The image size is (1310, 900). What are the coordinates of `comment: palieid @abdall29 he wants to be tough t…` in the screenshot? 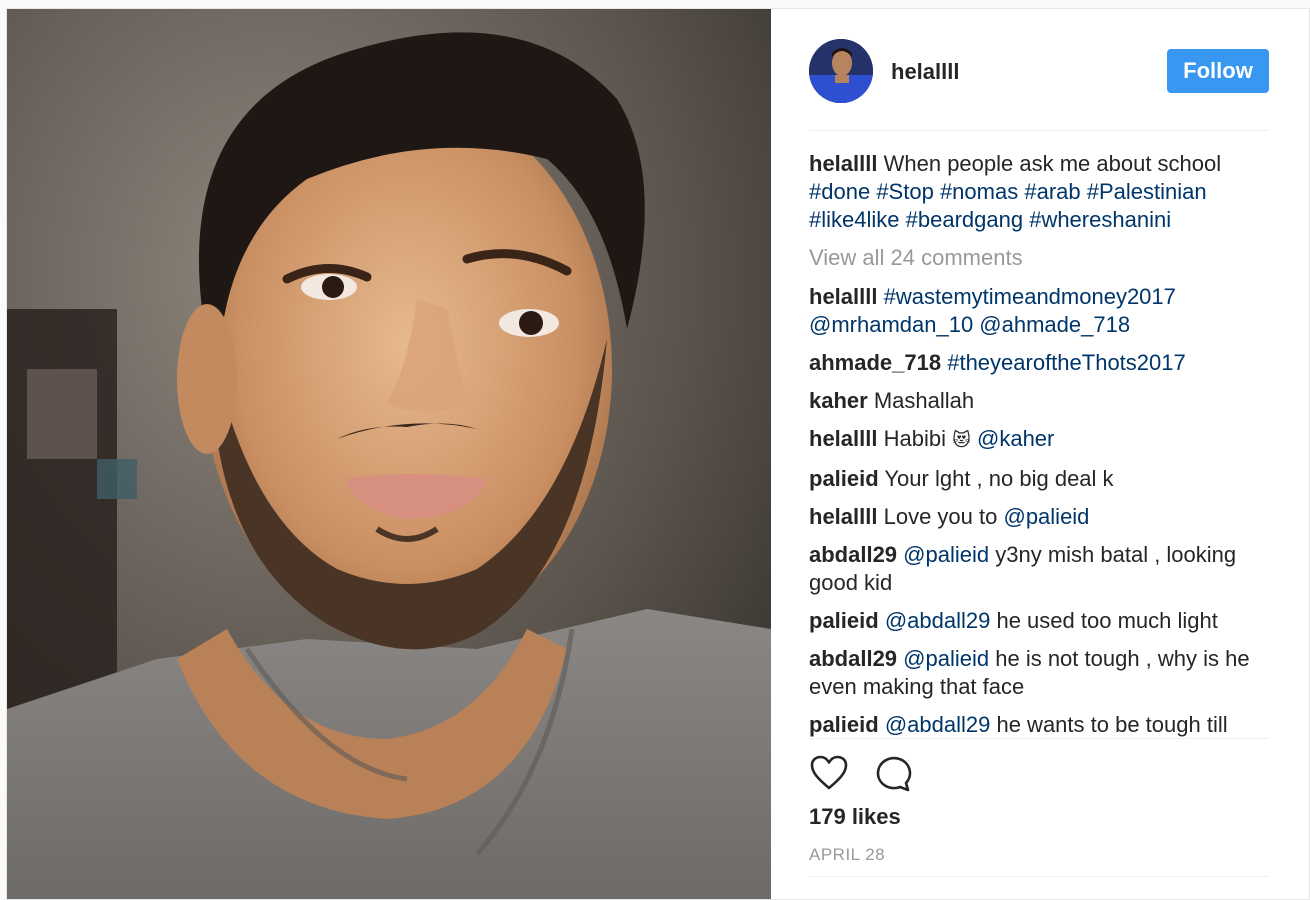 It's located at (1039, 724).